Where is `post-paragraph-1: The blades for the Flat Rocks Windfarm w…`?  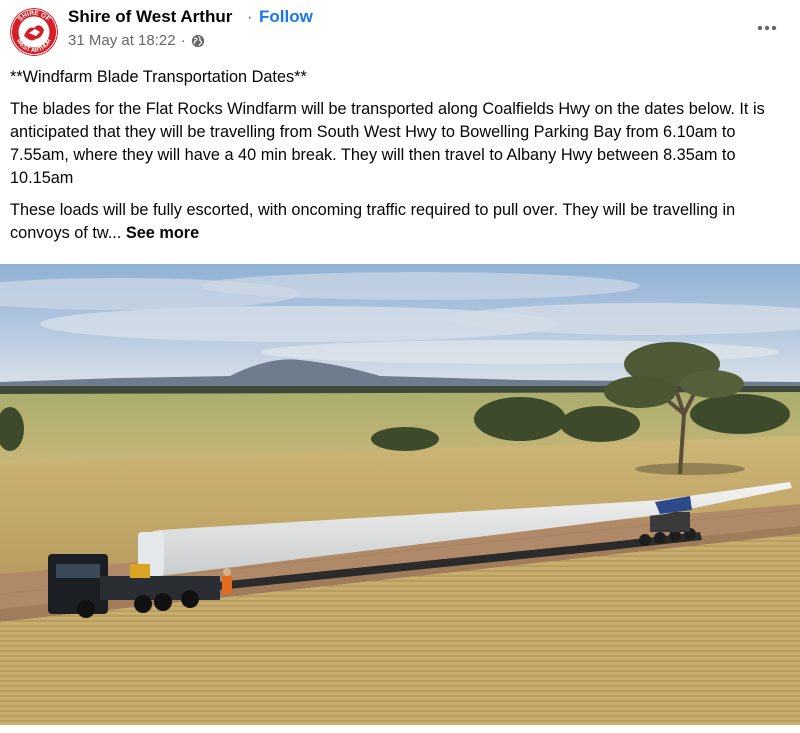 post-paragraph-1: The blades for the Flat Rocks Windfarm w… is located at coordinates (387, 143).